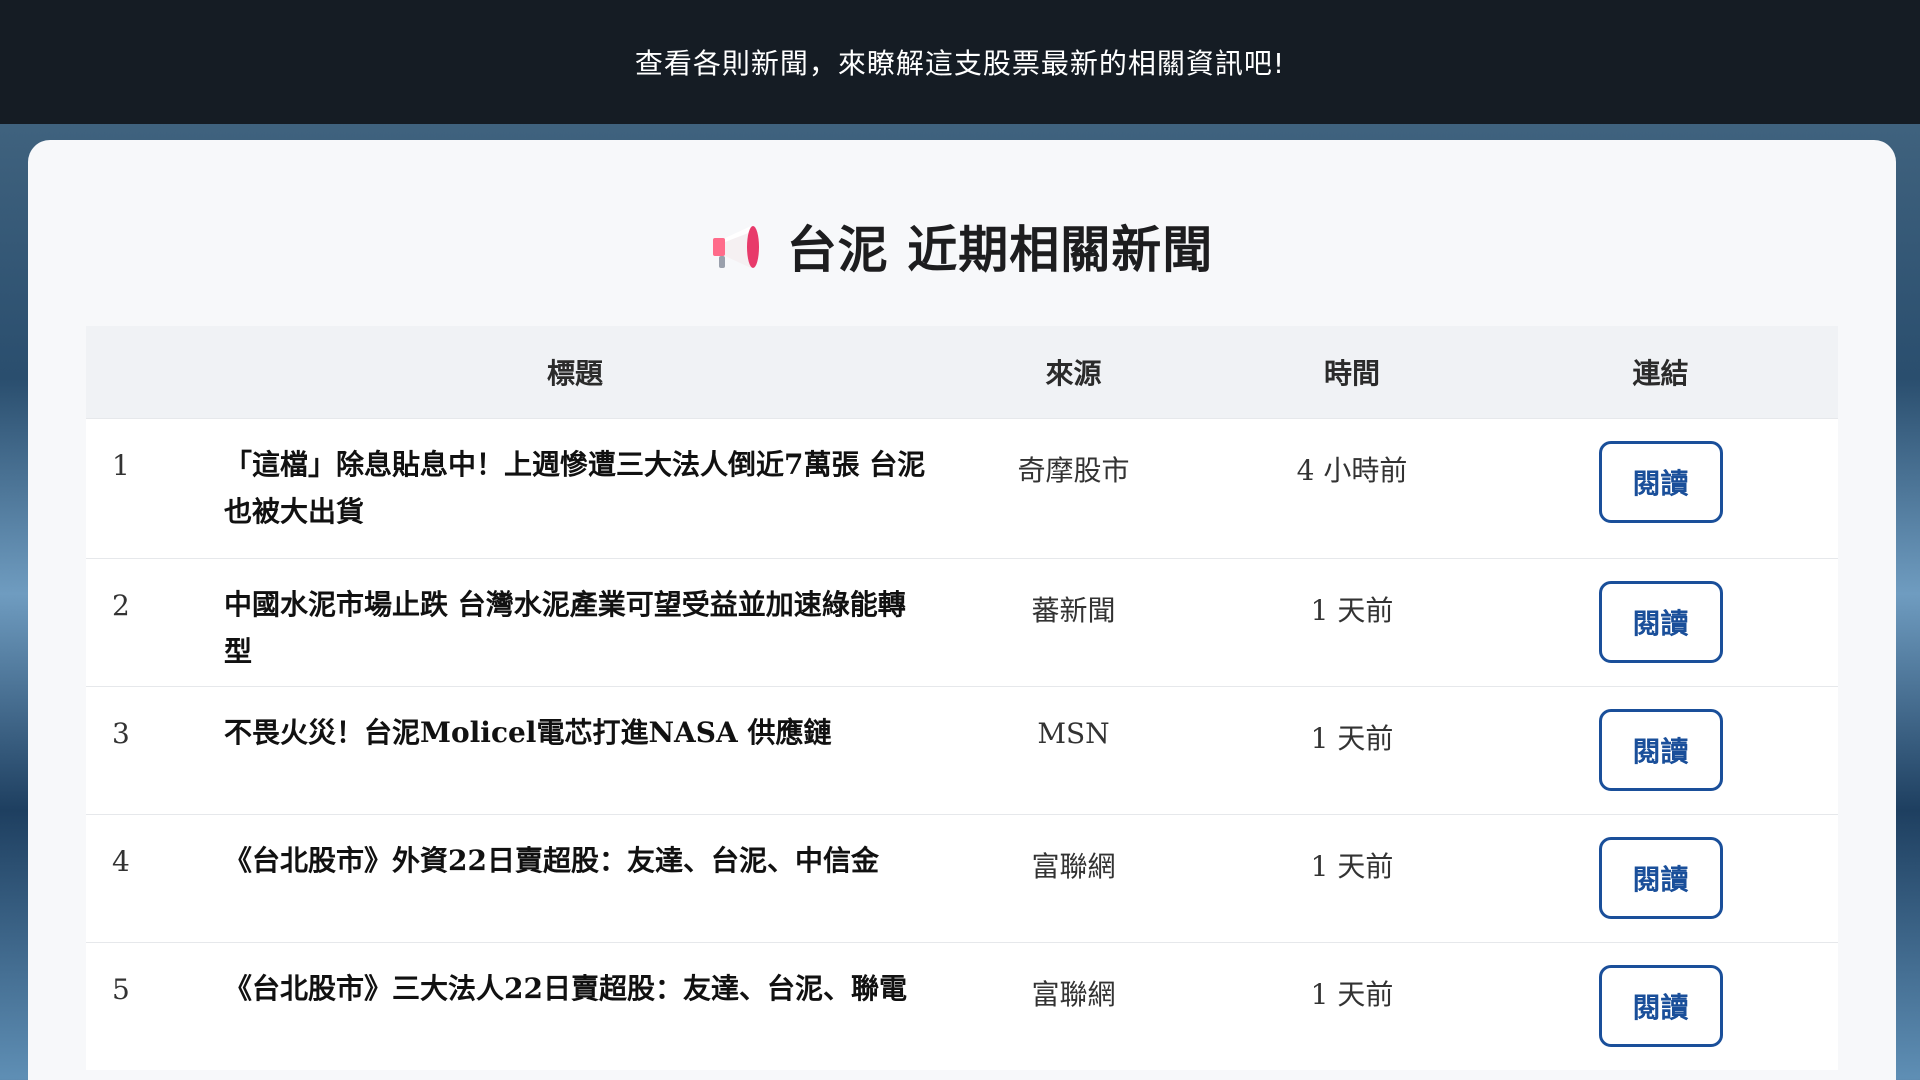 This screenshot has height=1080, width=1920. Describe the element at coordinates (1073, 470) in the screenshot. I see `row-source: 奇摩股市` at that location.